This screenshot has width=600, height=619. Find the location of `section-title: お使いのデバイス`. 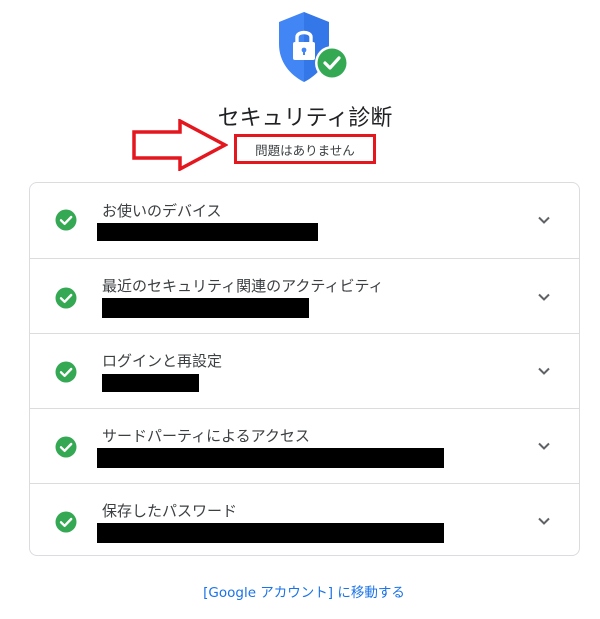

section-title: お使いのデバイス is located at coordinates (162, 211).